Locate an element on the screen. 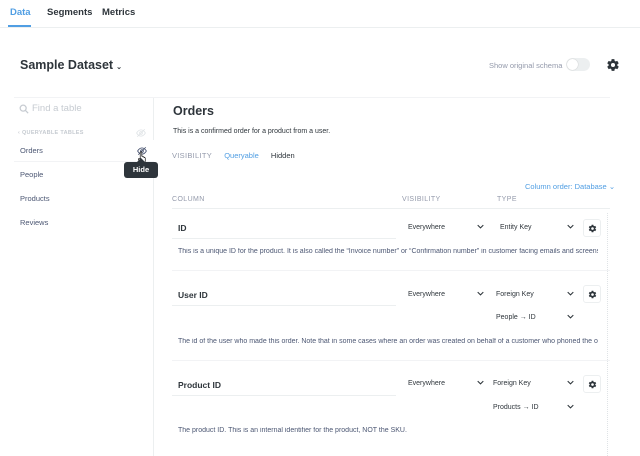  scroll-guide is located at coordinates (607, 334).